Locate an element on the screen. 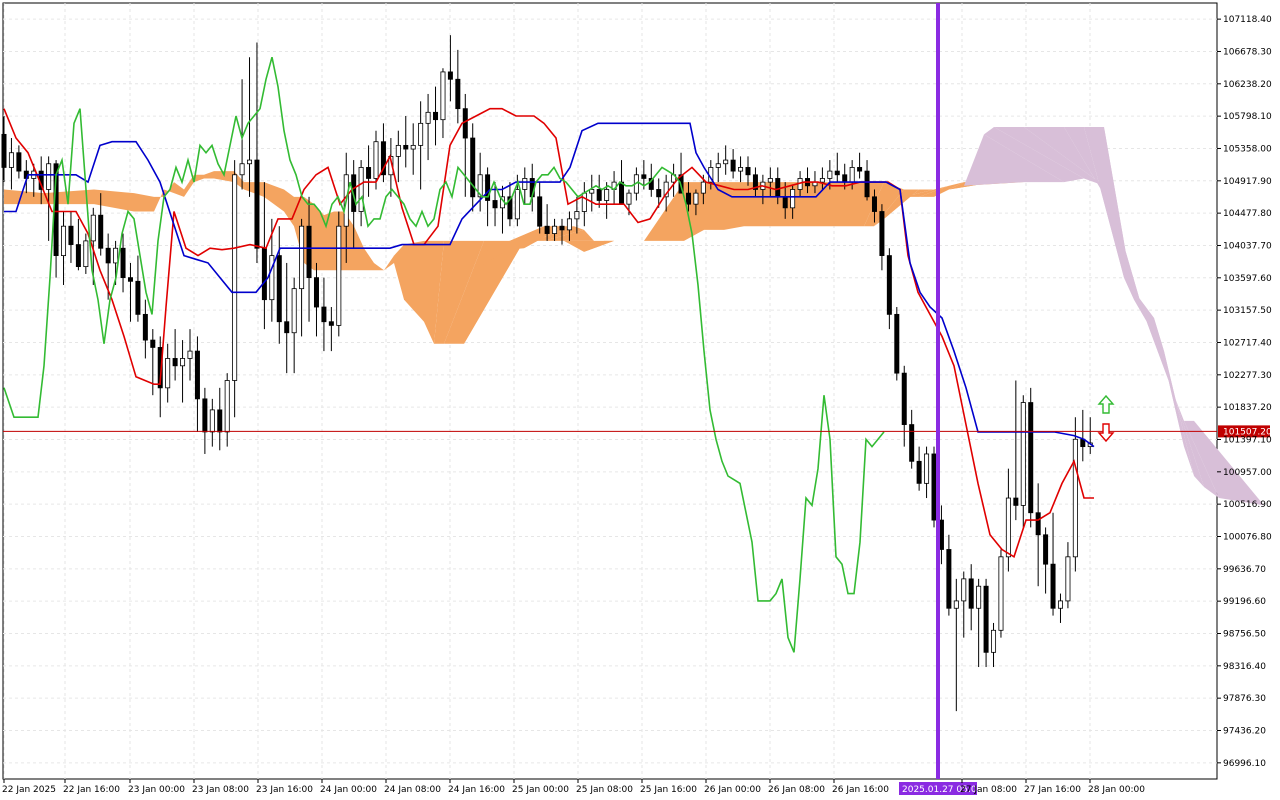 The width and height of the screenshot is (1280, 800). y-tick-label: 100076.80 is located at coordinates (1247, 537).